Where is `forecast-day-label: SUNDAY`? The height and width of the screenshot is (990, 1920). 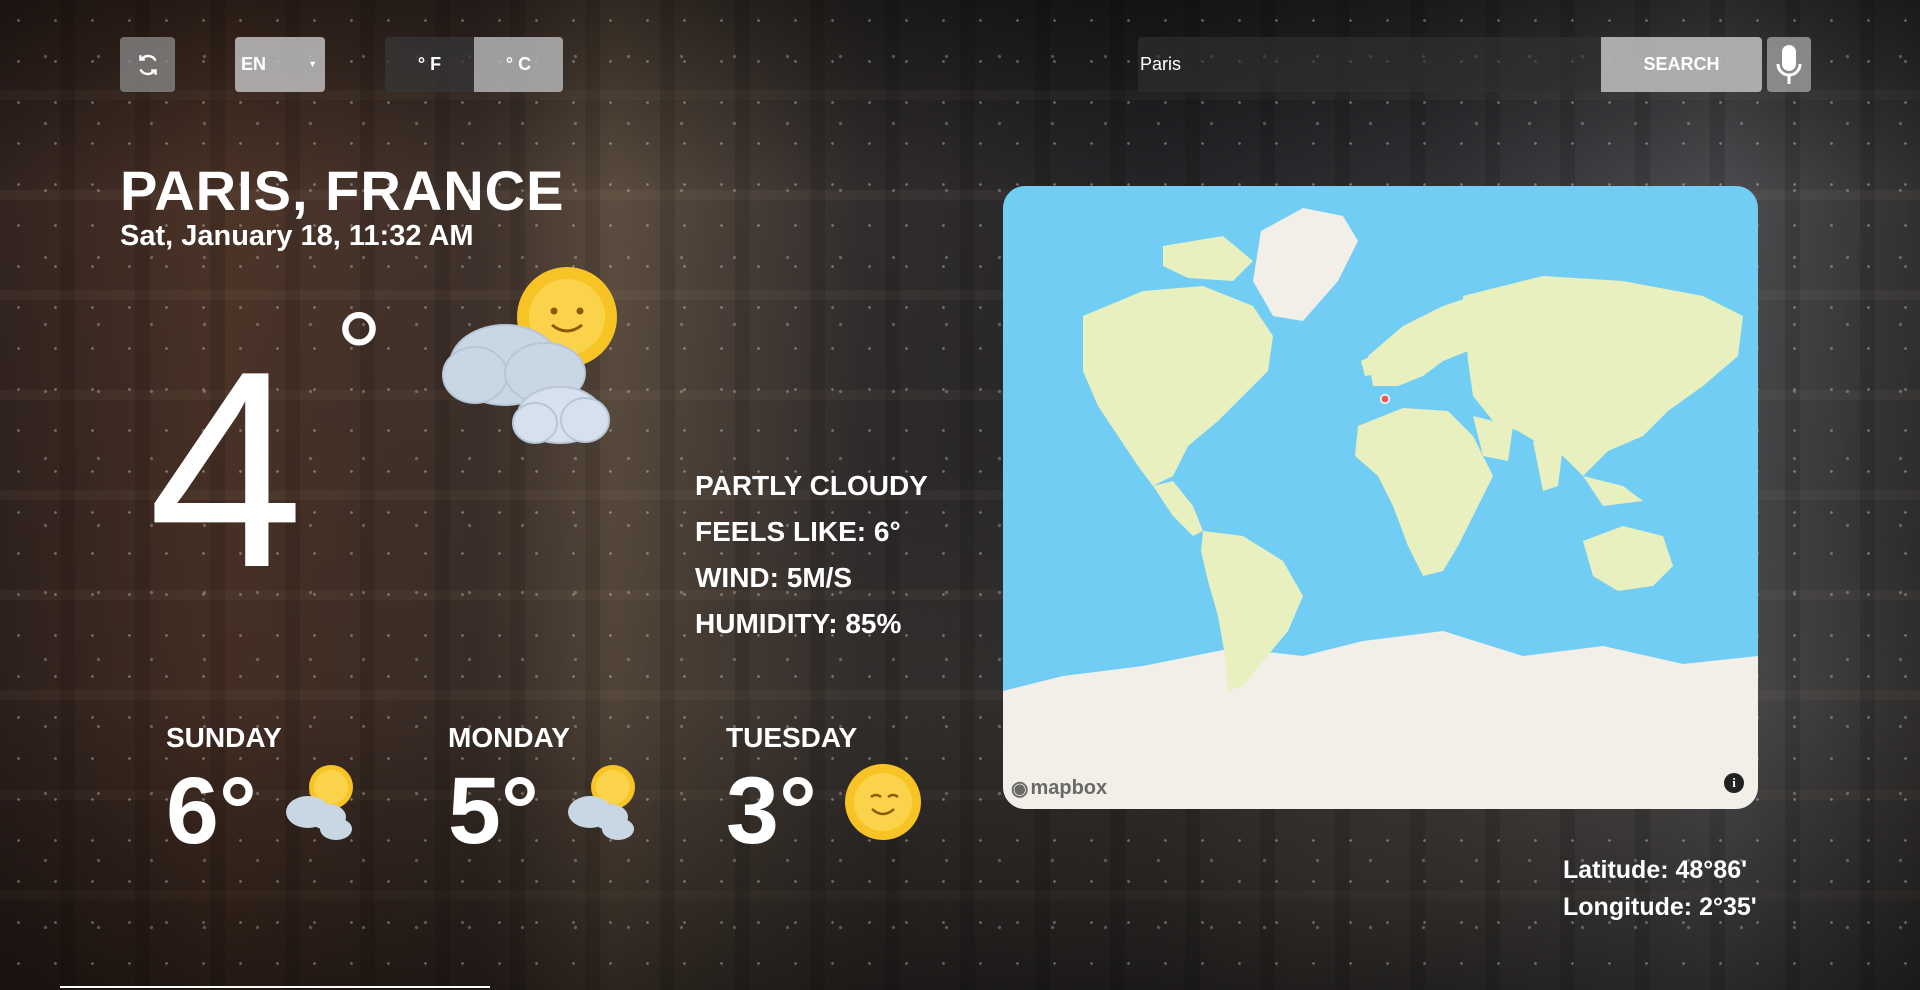 forecast-day-label: SUNDAY is located at coordinates (224, 737).